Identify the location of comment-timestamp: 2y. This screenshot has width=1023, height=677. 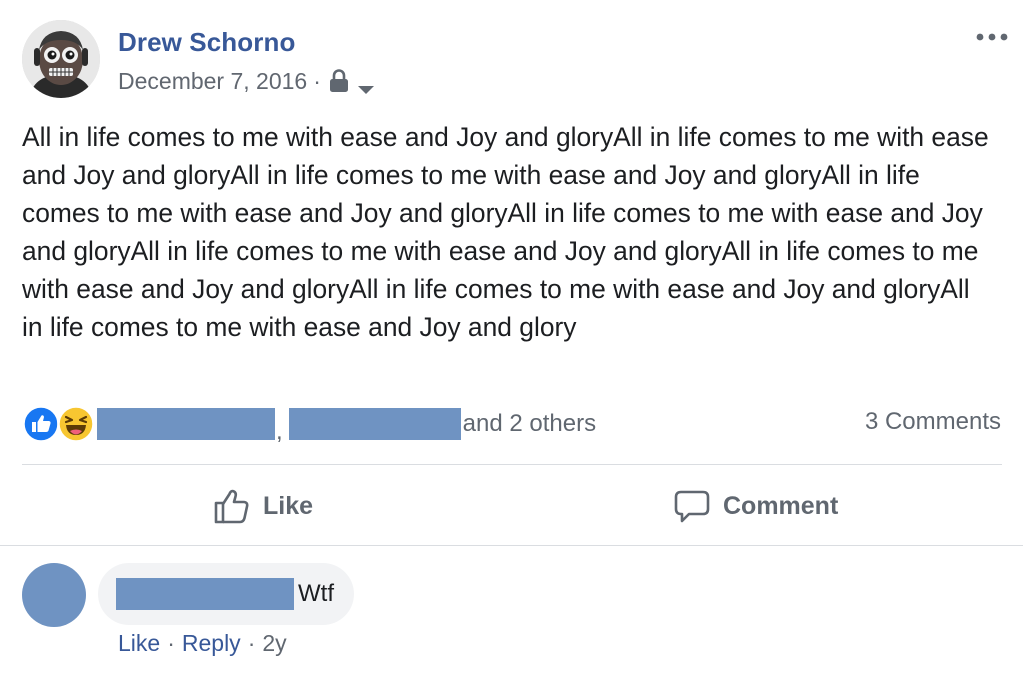
(274, 643).